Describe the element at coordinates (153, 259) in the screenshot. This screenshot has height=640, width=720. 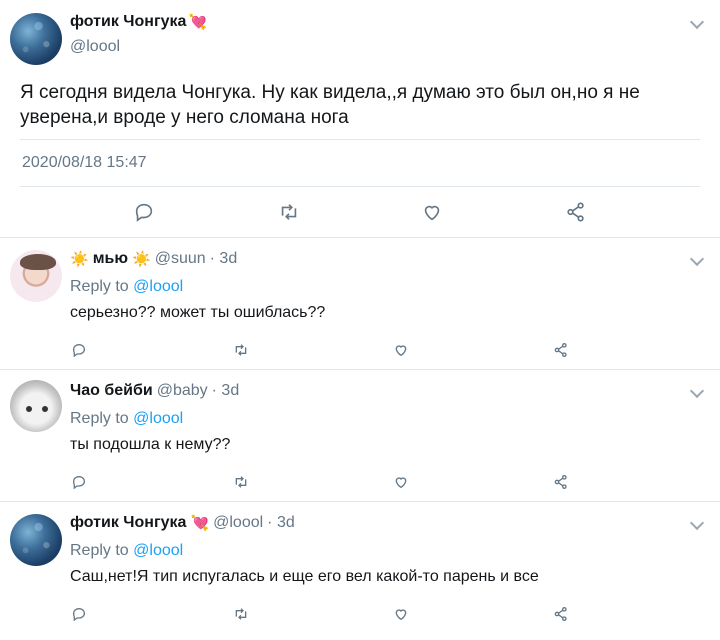
I see `reply-header: ☀️ мью ☀️ @suun · 3d` at that location.